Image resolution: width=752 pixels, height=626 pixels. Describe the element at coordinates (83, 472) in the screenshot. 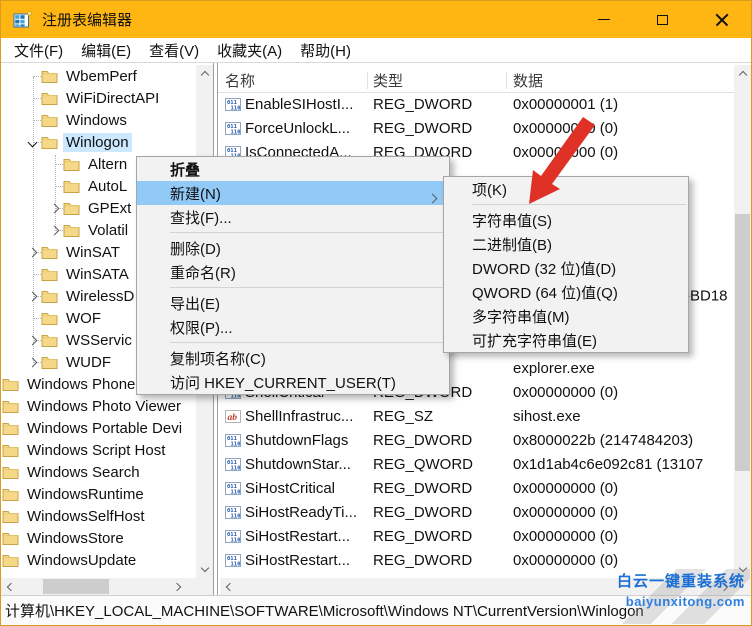

I see `tree-item-label: Windows Search` at that location.